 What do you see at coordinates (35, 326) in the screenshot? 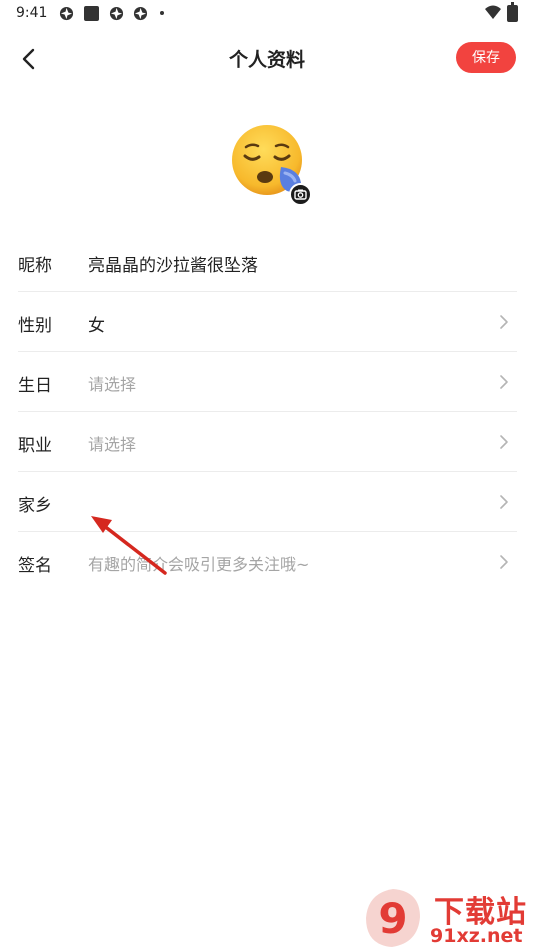
I see `row-label: 性别` at bounding box center [35, 326].